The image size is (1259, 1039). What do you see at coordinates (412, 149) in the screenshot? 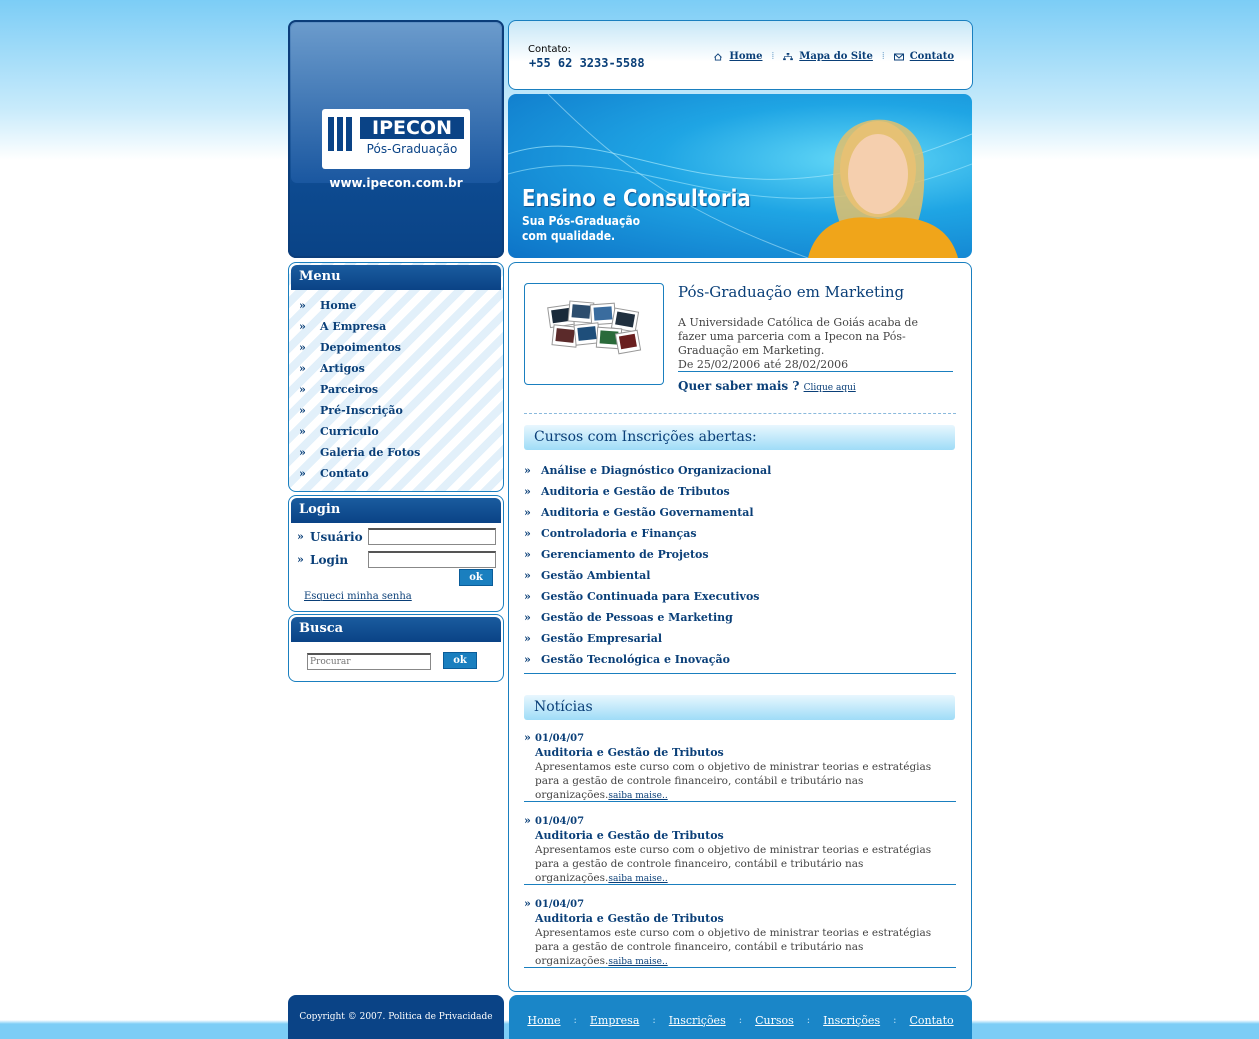
I see `logo-subtitle: Pós-Graduação` at bounding box center [412, 149].